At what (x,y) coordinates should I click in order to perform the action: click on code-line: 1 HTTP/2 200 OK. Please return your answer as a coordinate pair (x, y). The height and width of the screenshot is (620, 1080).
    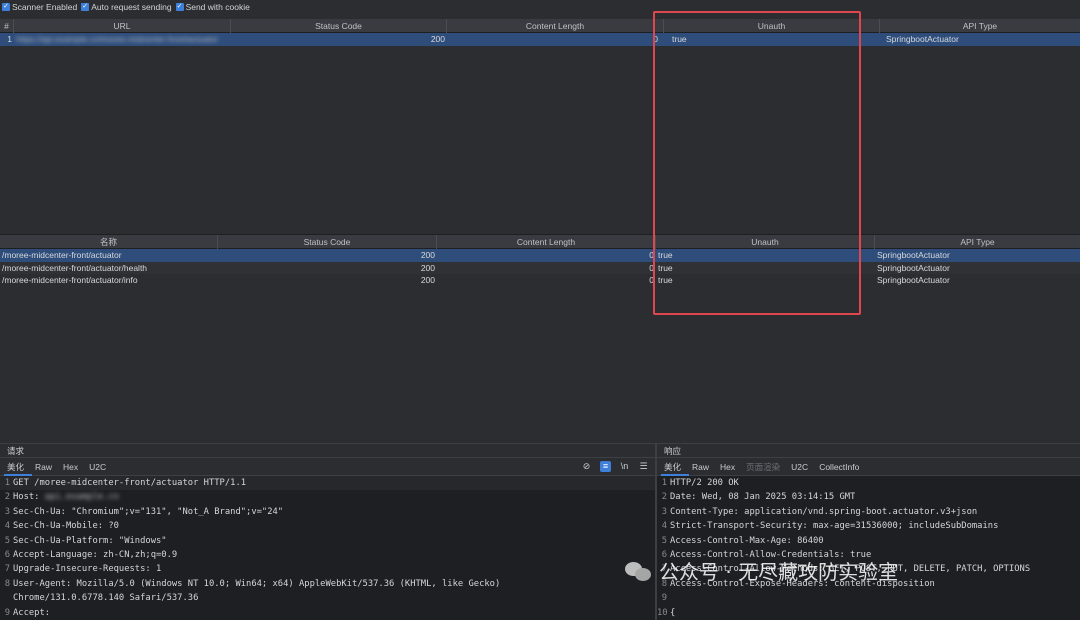
    Looking at the image, I should click on (700, 483).